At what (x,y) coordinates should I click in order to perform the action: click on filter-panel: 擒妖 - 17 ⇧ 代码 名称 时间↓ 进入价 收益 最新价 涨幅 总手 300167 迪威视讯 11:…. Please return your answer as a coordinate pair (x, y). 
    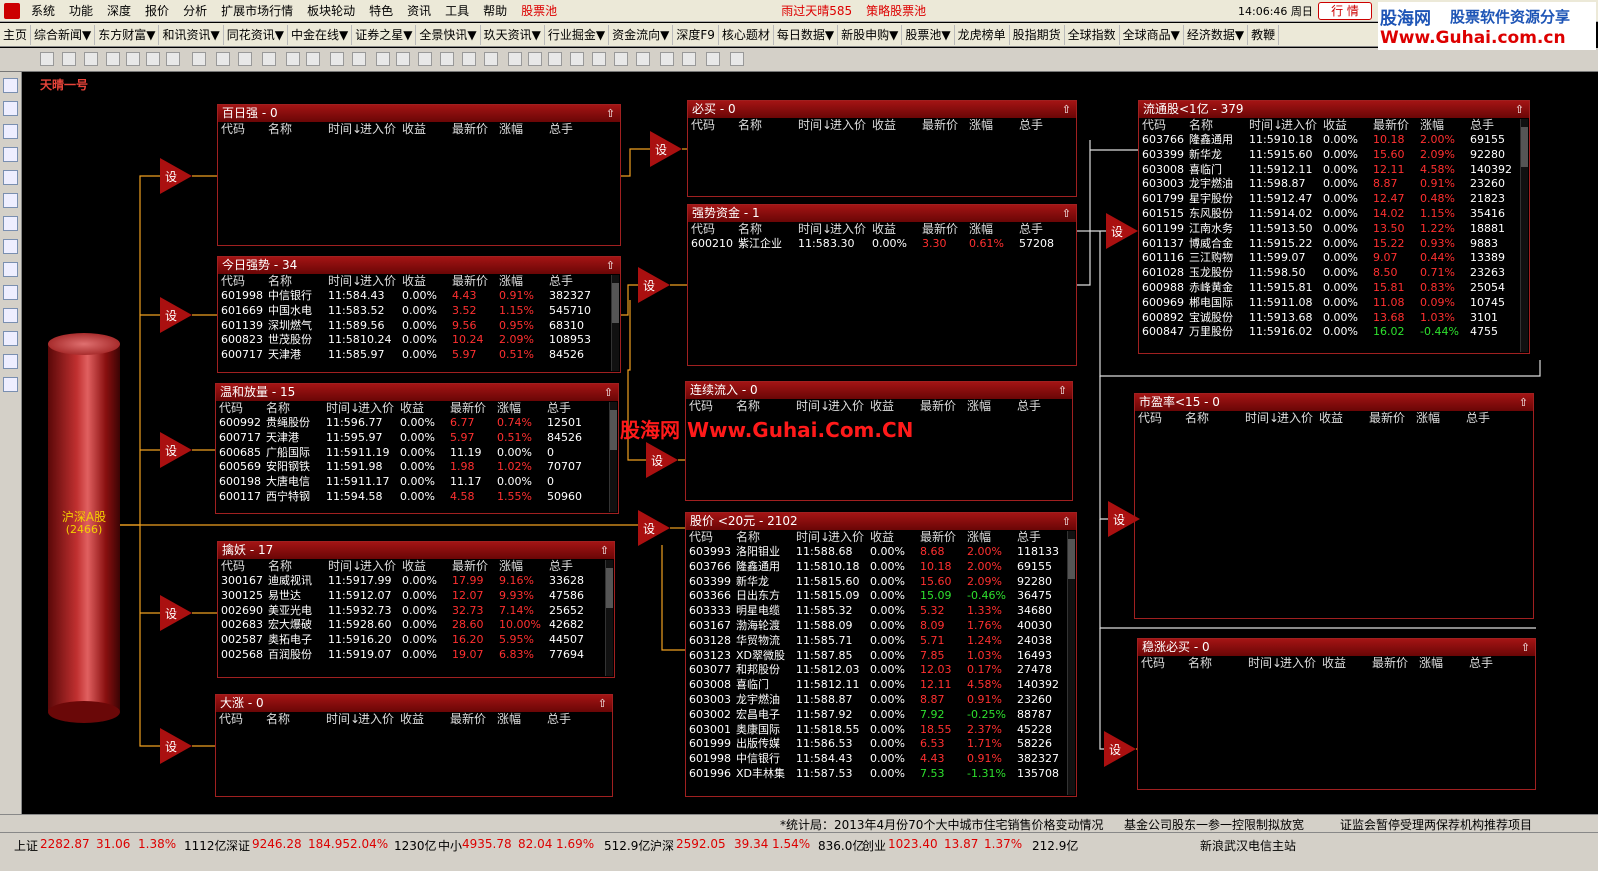
    Looking at the image, I should click on (416, 609).